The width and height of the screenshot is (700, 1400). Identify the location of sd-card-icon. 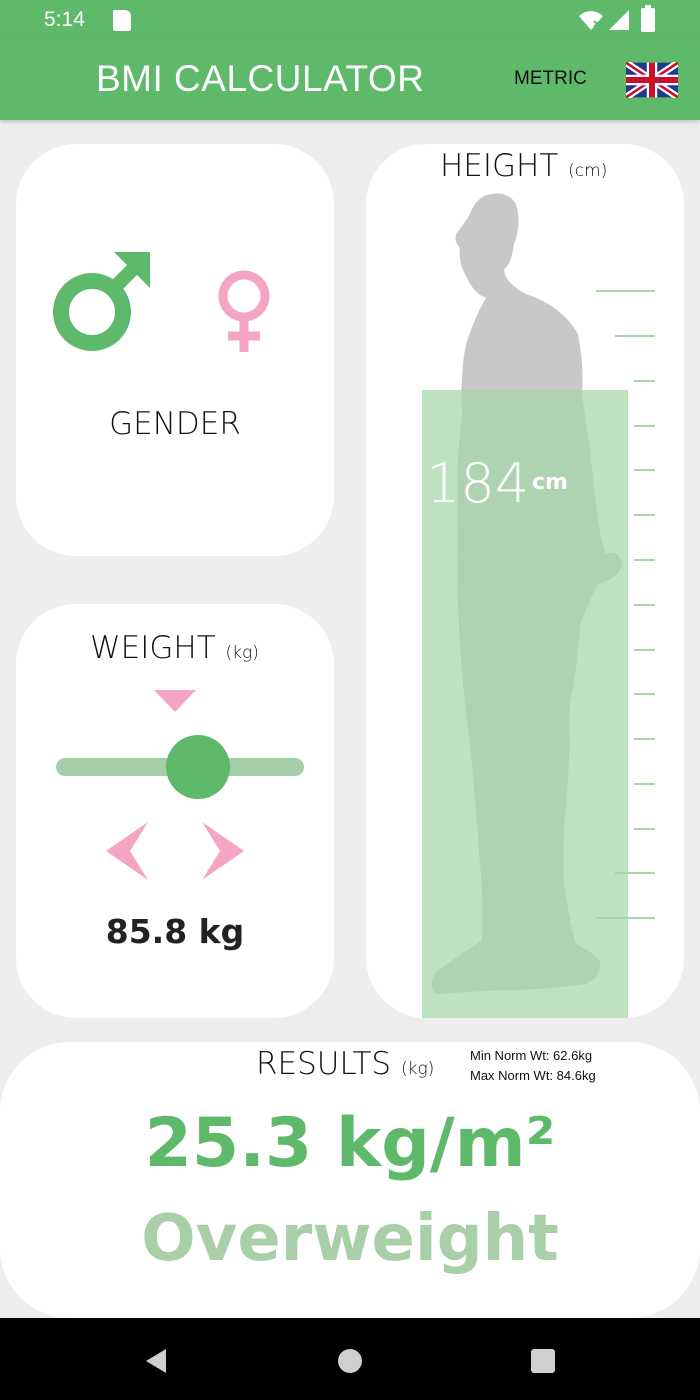
(122, 20).